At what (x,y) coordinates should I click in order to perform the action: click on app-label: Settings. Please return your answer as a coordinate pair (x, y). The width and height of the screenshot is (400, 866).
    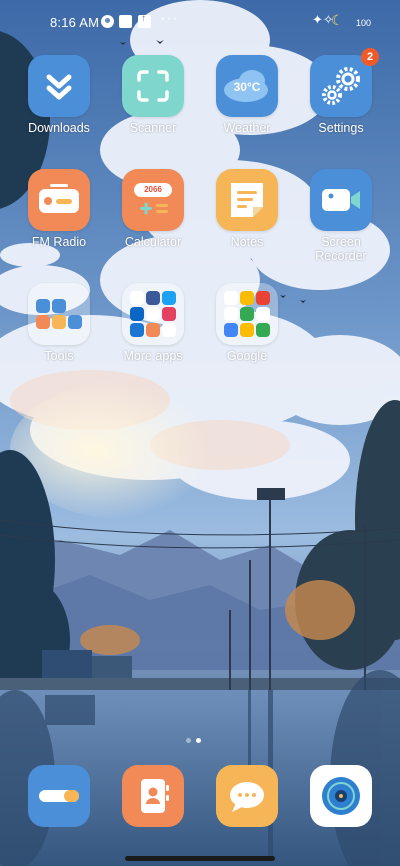
    Looking at the image, I should click on (341, 128).